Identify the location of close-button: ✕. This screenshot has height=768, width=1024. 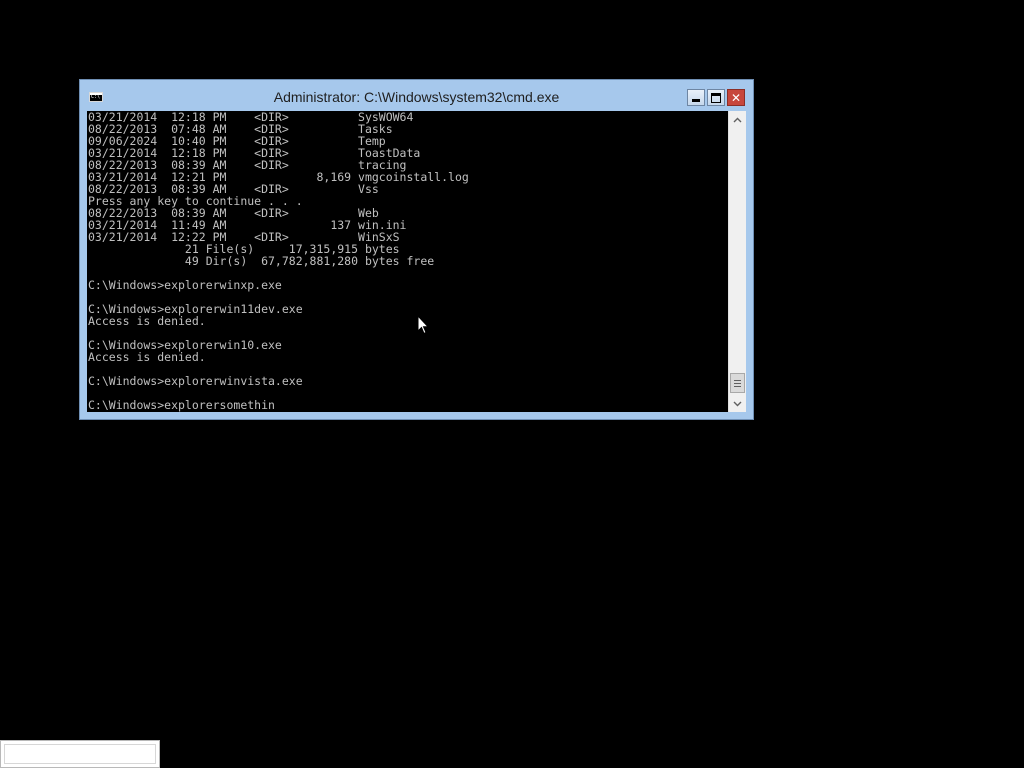
(736, 97).